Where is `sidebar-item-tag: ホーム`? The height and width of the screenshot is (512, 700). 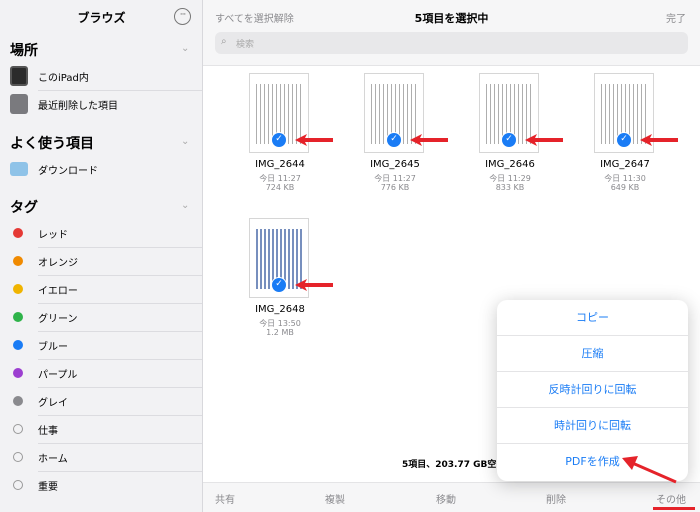 sidebar-item-tag: ホーム is located at coordinates (101, 457).